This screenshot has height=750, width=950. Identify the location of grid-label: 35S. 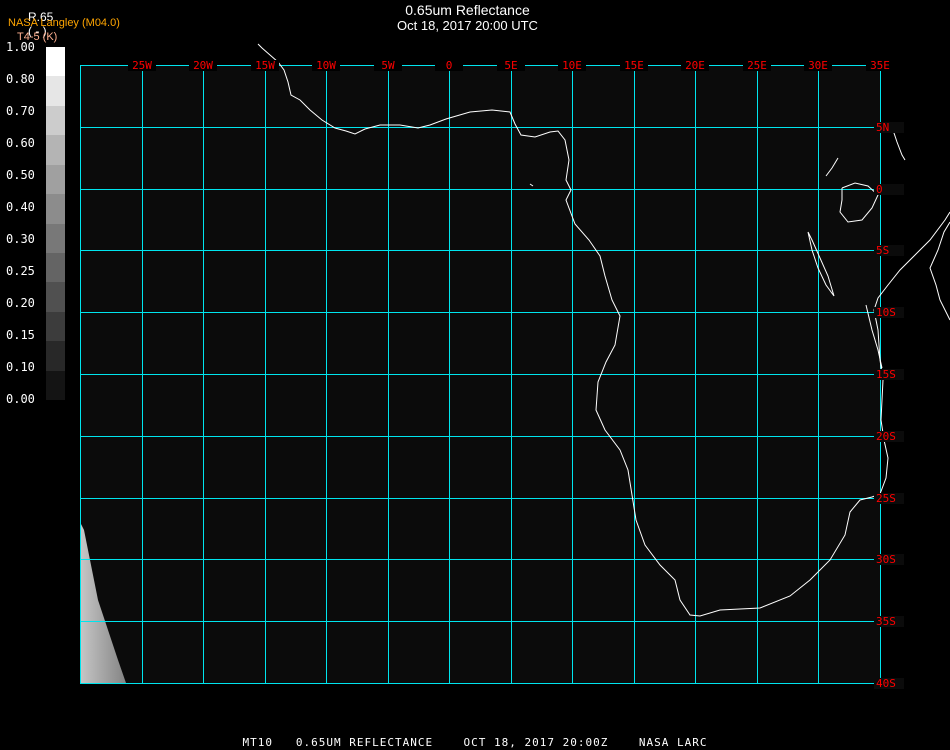
(886, 621).